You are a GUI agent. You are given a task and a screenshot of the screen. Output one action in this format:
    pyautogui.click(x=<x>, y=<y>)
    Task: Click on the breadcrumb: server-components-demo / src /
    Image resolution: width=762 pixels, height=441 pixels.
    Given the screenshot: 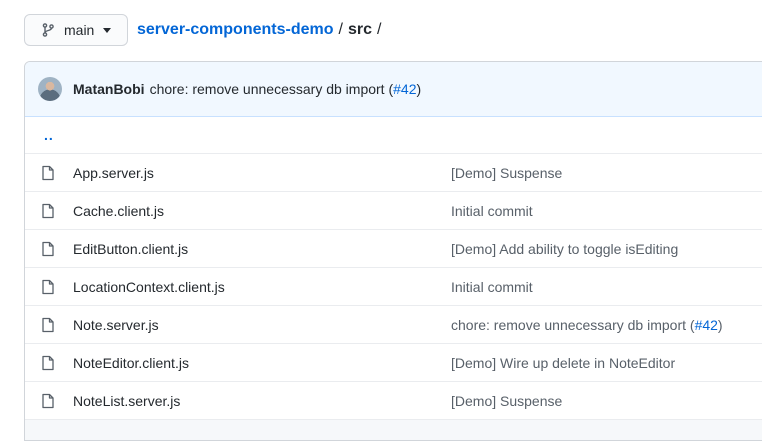 What is the action you would take?
    pyautogui.click(x=261, y=30)
    